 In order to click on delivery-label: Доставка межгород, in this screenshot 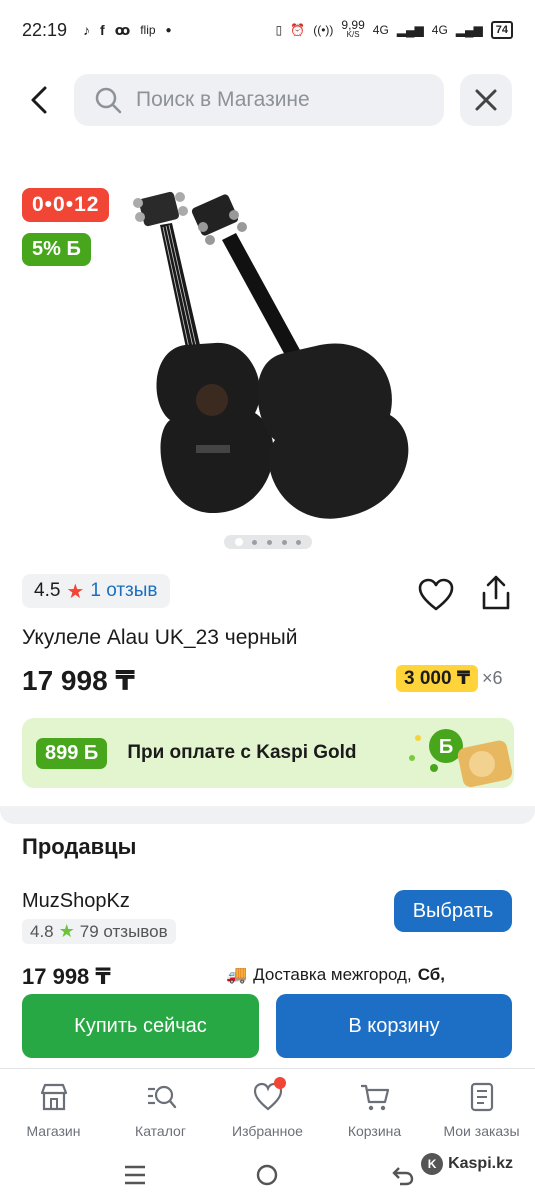, I will do `click(332, 974)`.